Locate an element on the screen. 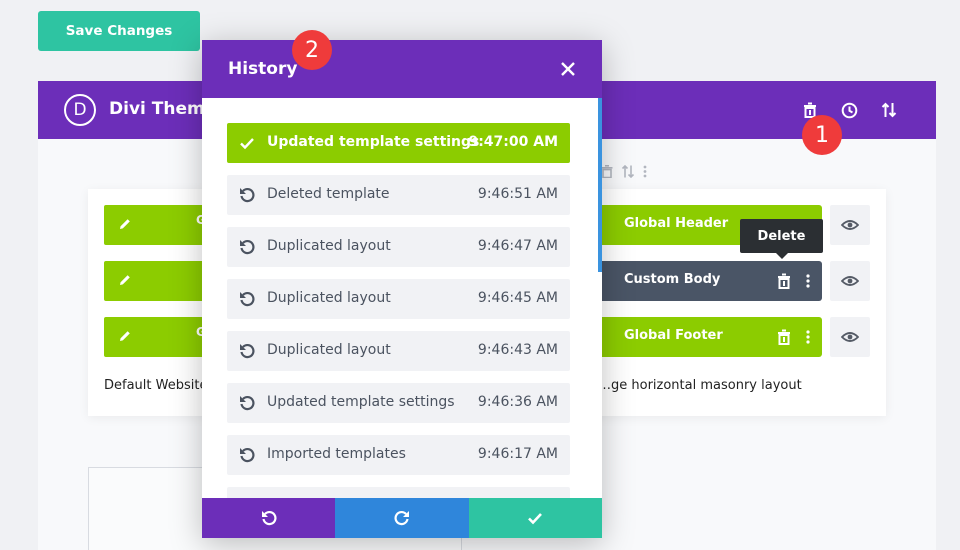 This screenshot has height=550, width=960. redo-icon is located at coordinates (401, 518).